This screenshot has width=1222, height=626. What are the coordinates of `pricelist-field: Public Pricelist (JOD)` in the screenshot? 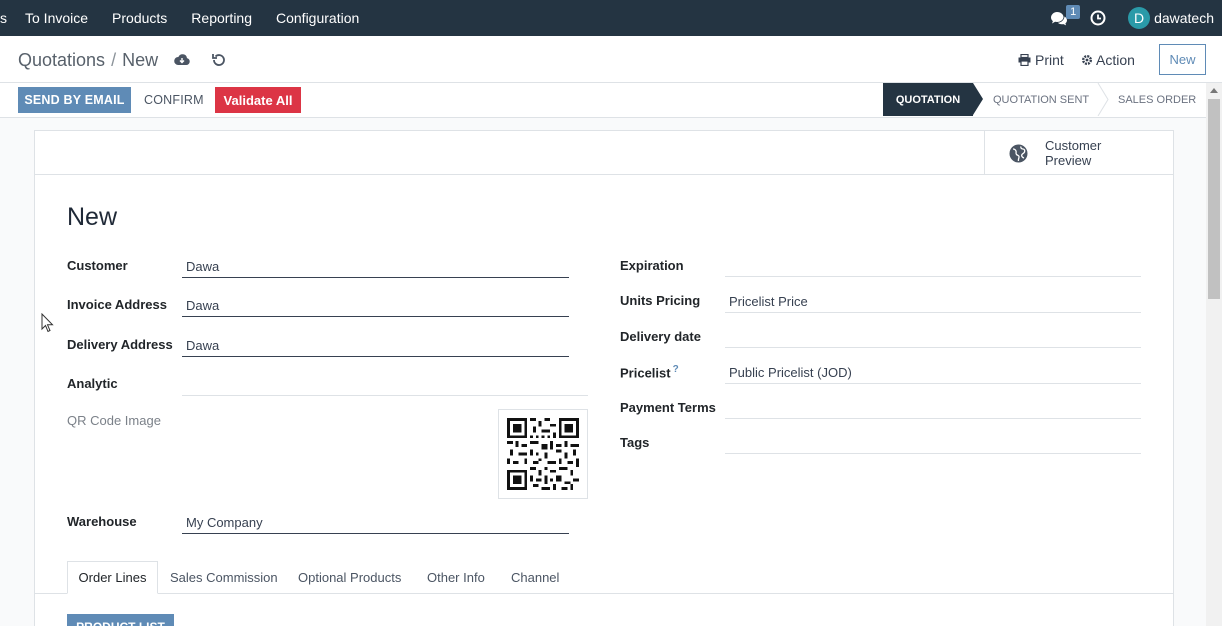 It's located at (933, 372).